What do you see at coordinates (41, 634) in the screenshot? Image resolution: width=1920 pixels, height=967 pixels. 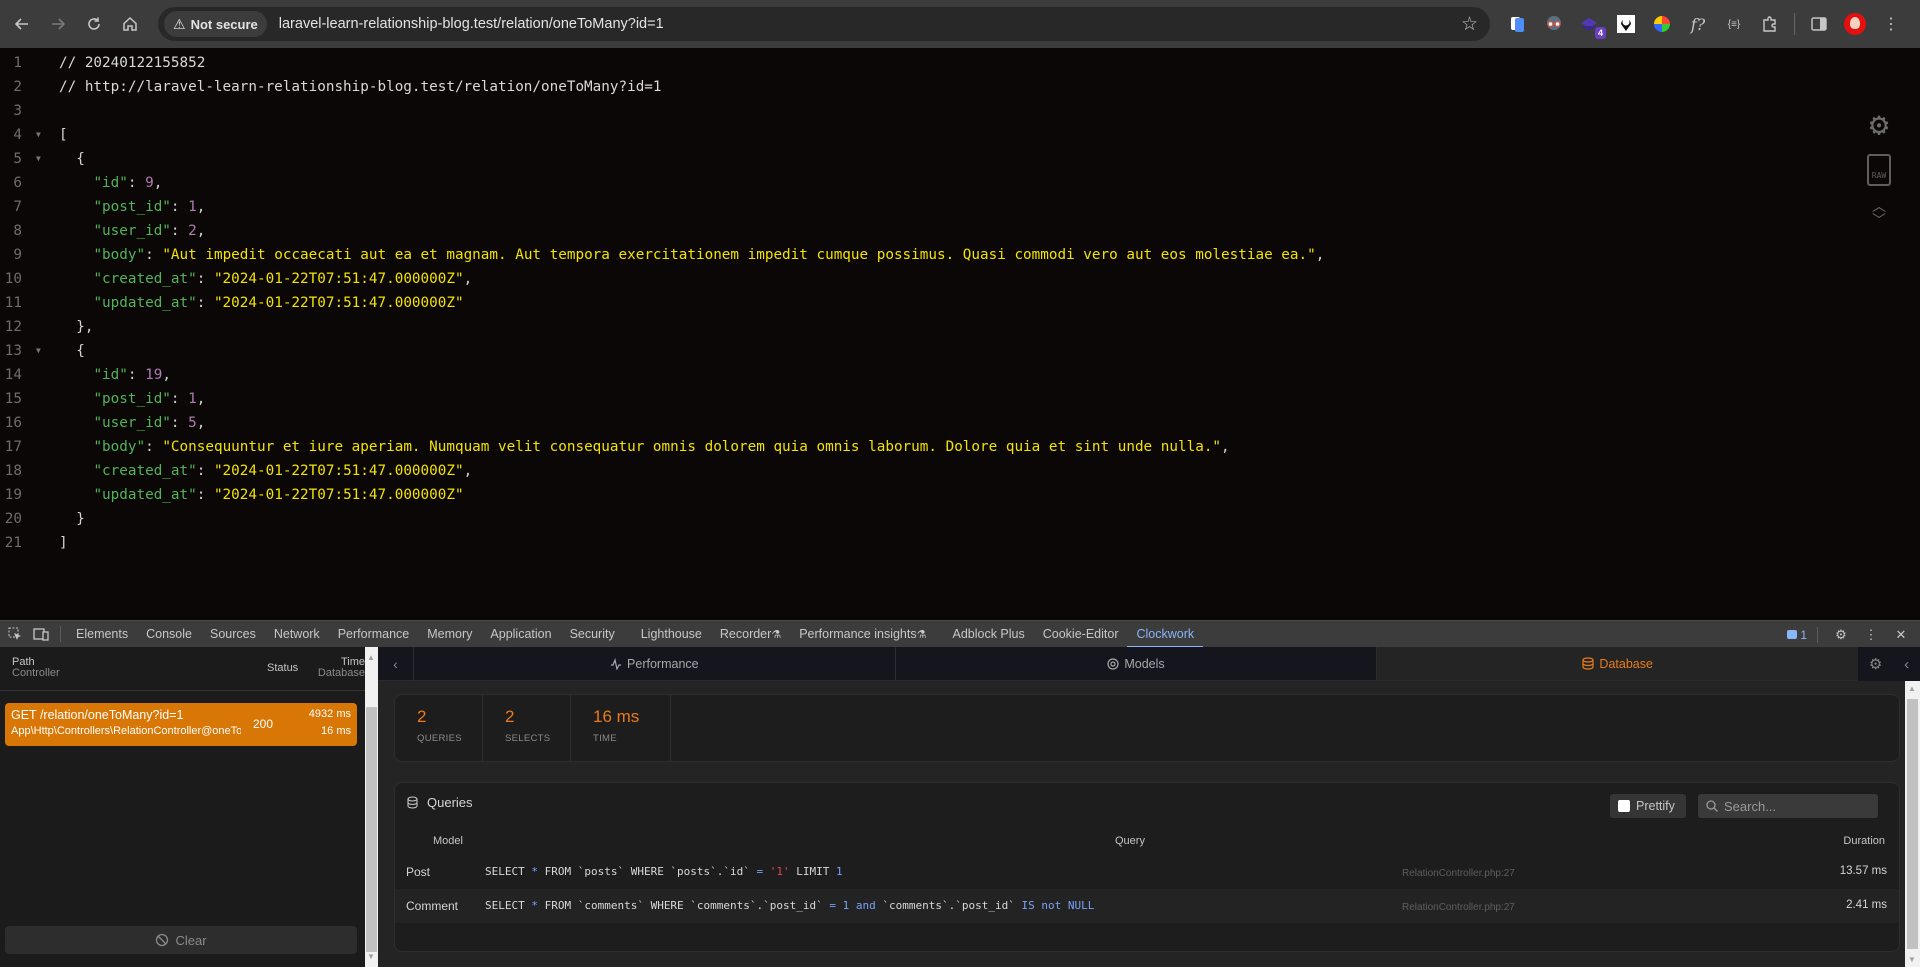 I see `device-toolbar-button` at bounding box center [41, 634].